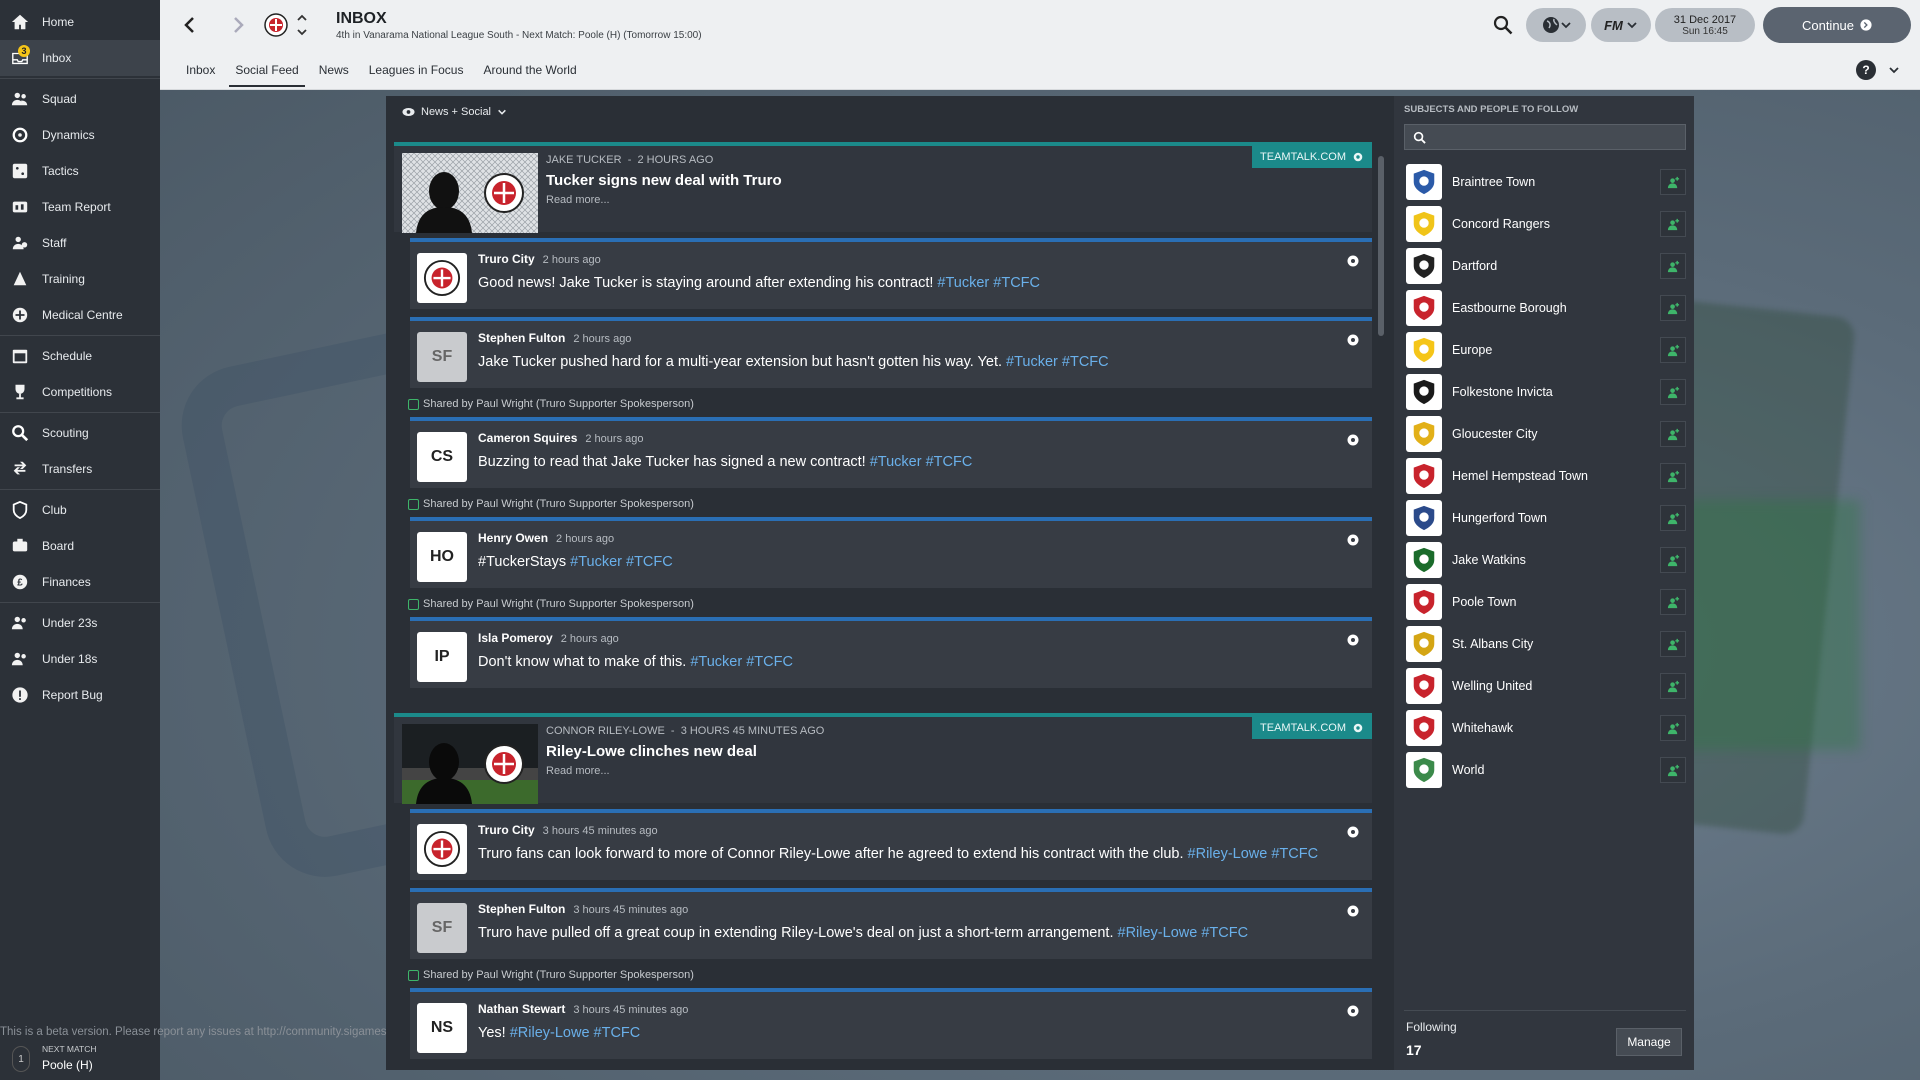 The image size is (1920, 1080). Describe the element at coordinates (1894, 70) in the screenshot. I see `chevron-down-icon` at that location.